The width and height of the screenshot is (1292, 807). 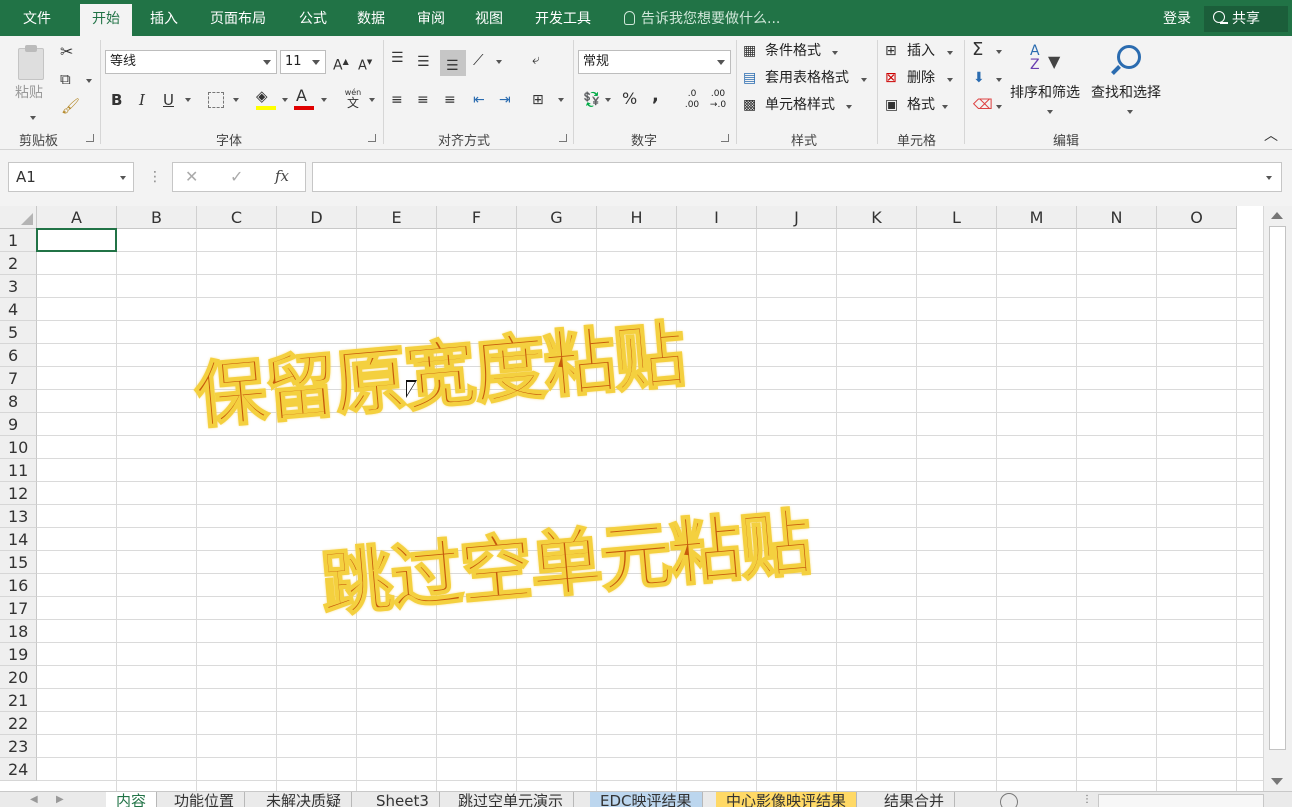 What do you see at coordinates (957, 217) in the screenshot?
I see `column-header: L` at bounding box center [957, 217].